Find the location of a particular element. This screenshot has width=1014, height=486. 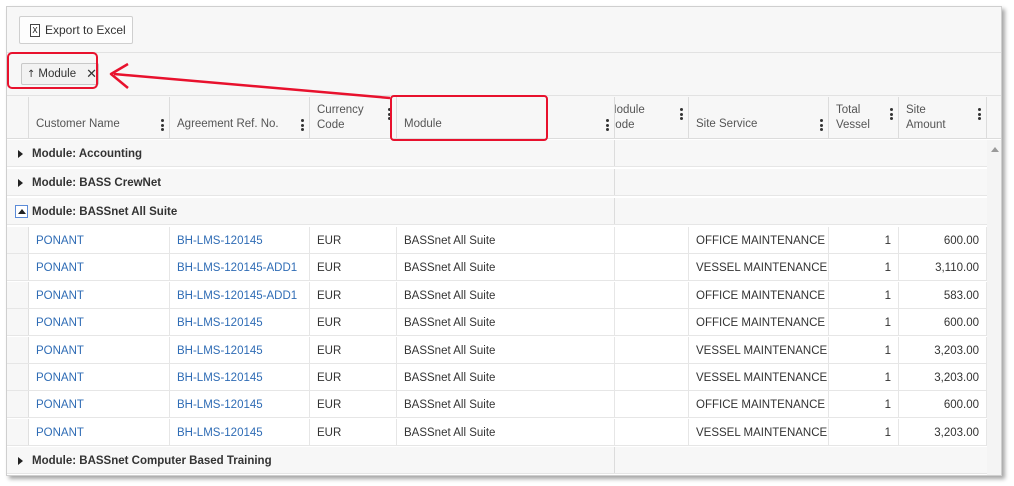

annotation-arrow is located at coordinates (250, 81).